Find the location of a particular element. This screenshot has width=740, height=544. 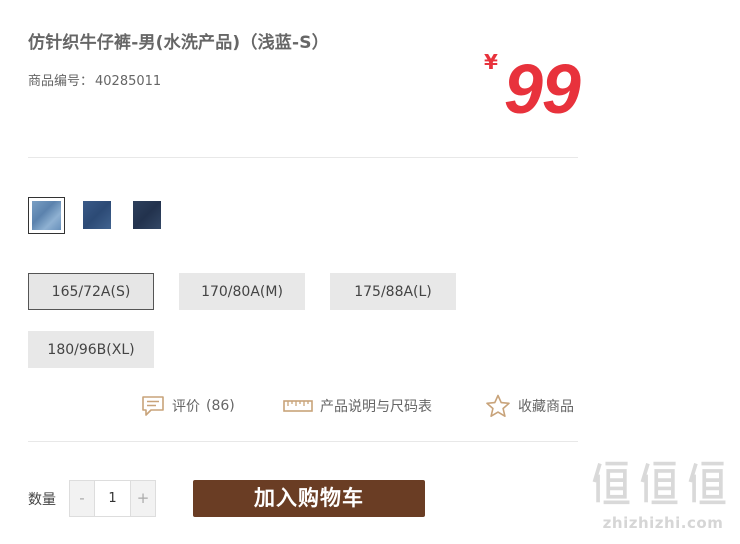

color-swatch-light-blue is located at coordinates (46, 215).